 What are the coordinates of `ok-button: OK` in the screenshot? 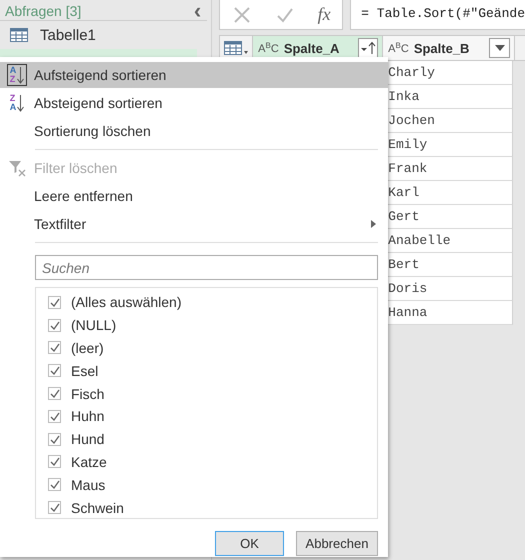 It's located at (249, 543).